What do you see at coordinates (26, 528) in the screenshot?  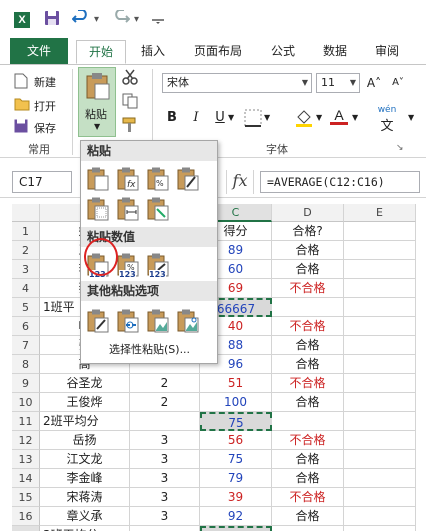 I see `row-header: 17` at bounding box center [26, 528].